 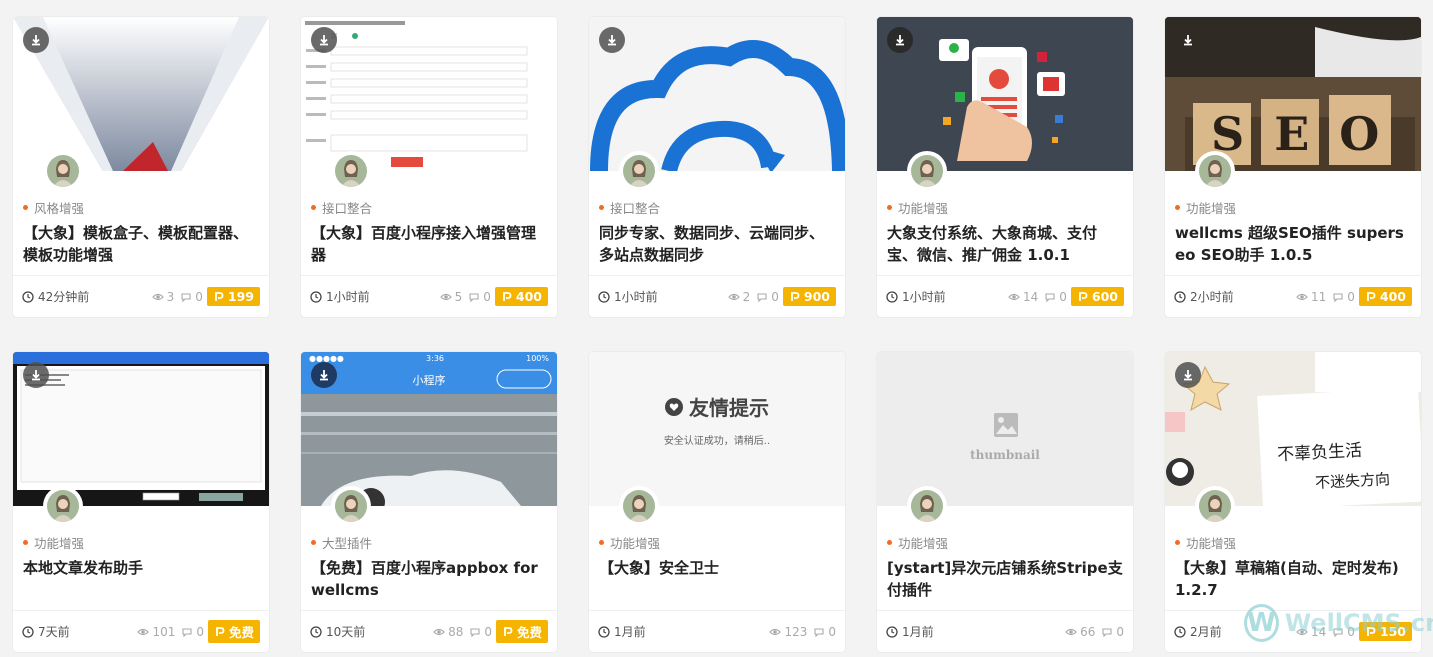 I want to click on plugin-card: 接口整合 【大象】百度小程序接入增强管理器 1小时前 5 0 400, so click(x=429, y=167).